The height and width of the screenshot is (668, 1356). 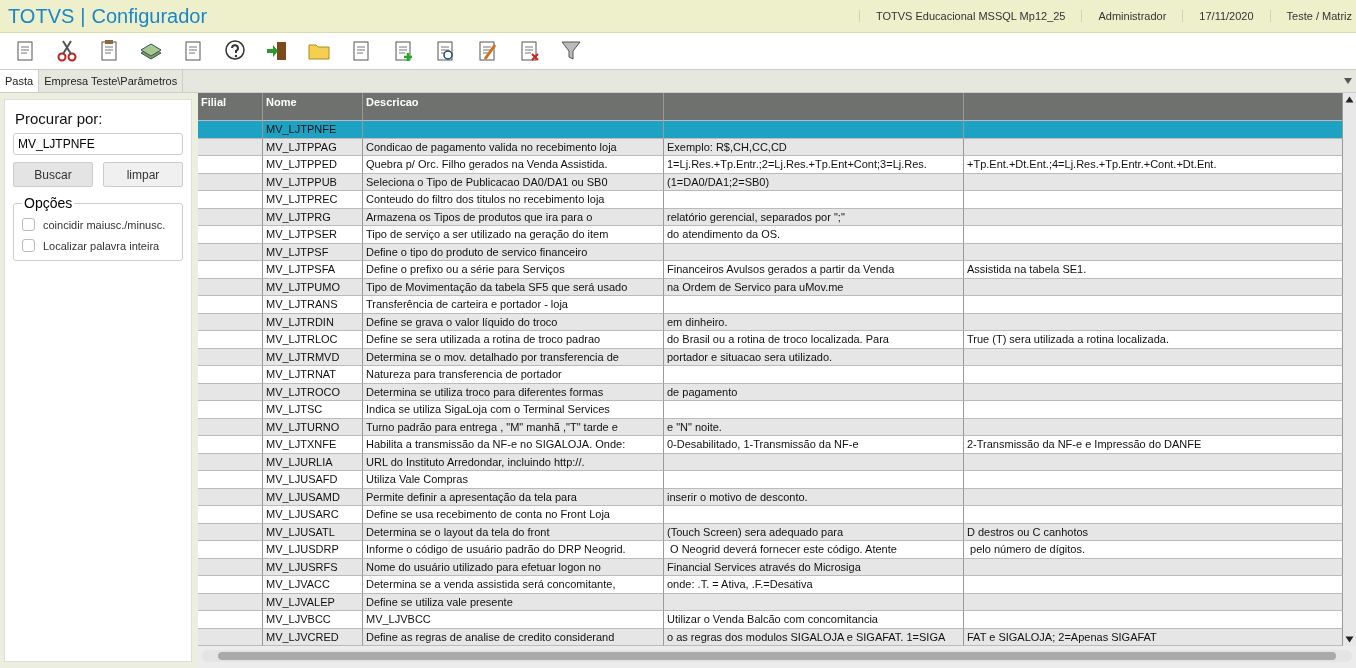 I want to click on table-cell: MV_LJTRLOC, so click(x=302, y=339).